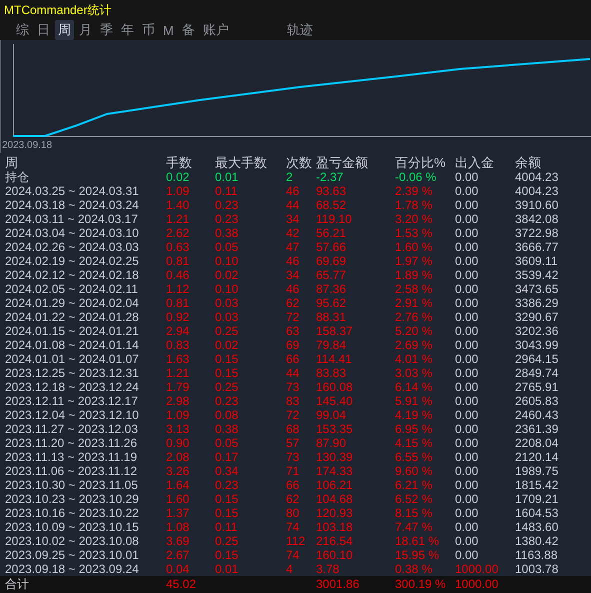 The width and height of the screenshot is (591, 593). I want to click on table-cell-text: 145.40, so click(335, 401).